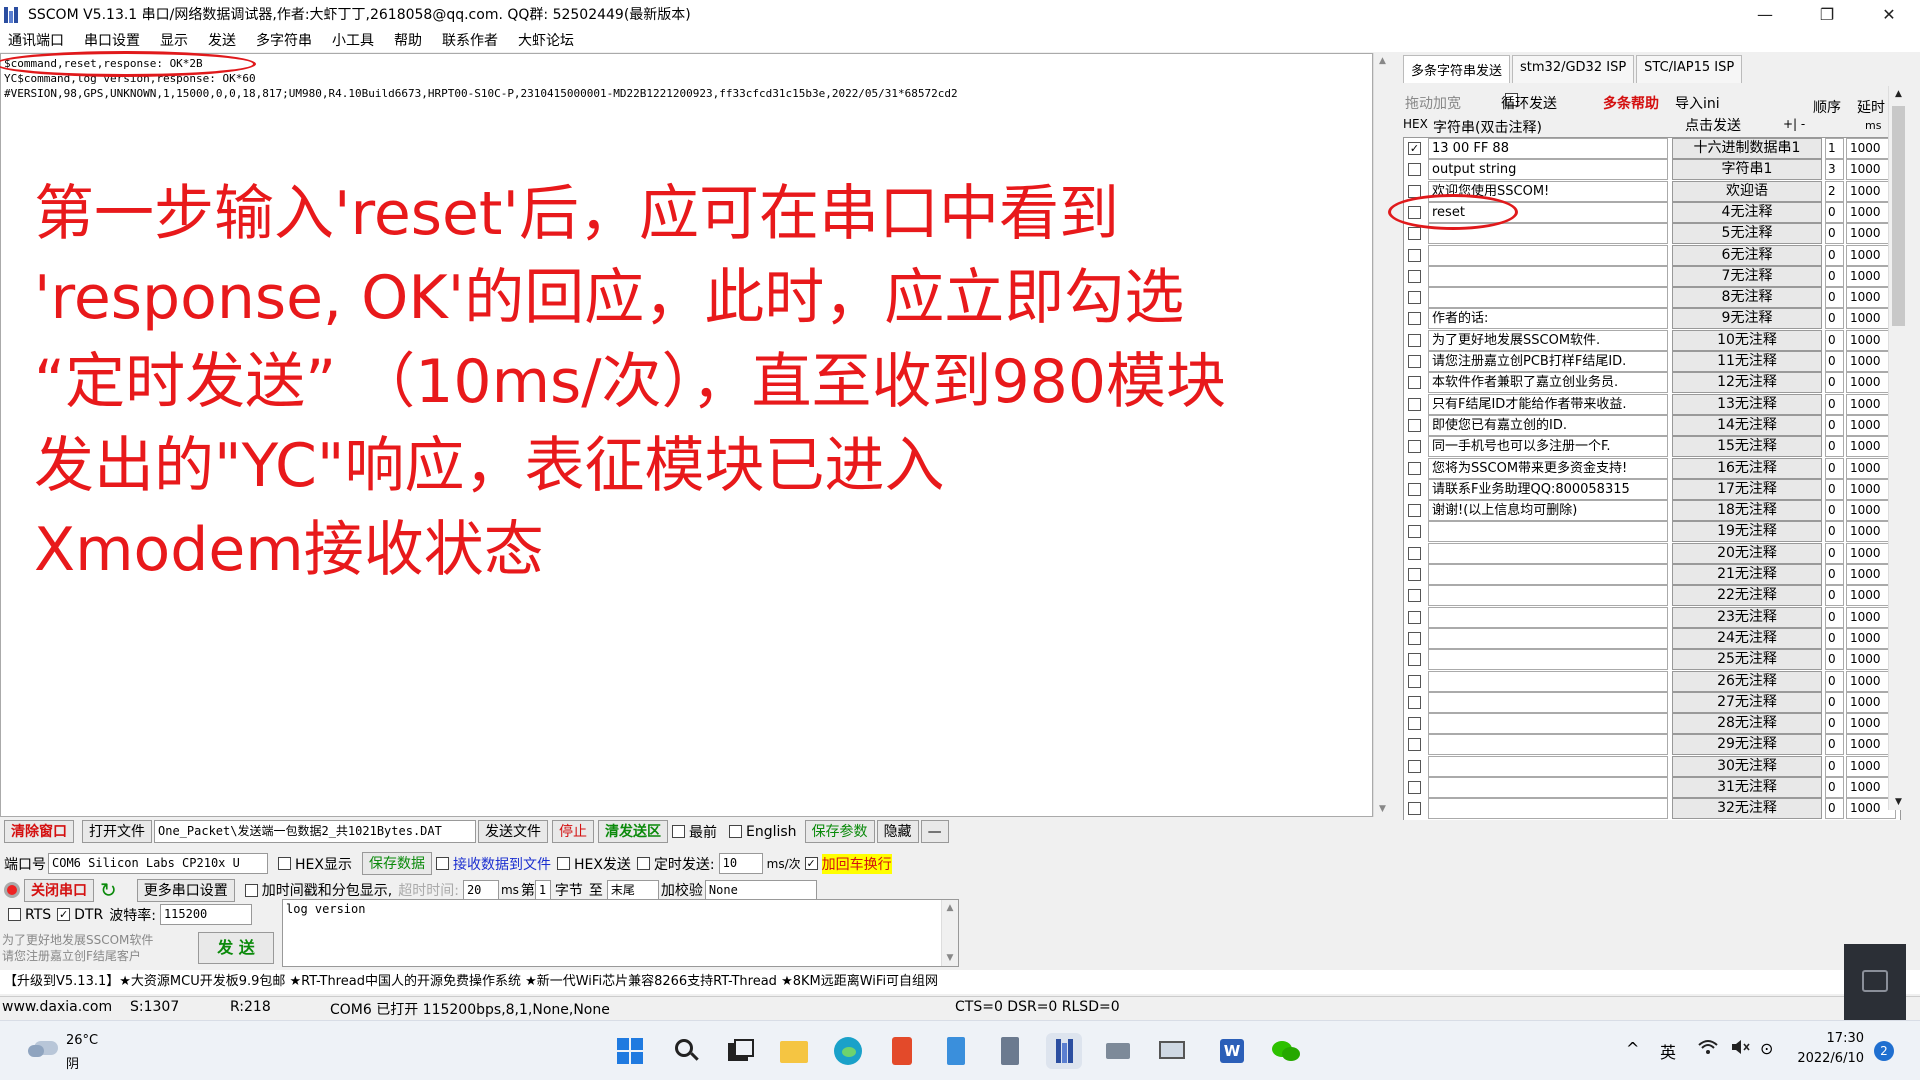  What do you see at coordinates (1548, 404) in the screenshot?
I see `string-input: 只有F结尾ID才能给作者带来收益.` at bounding box center [1548, 404].